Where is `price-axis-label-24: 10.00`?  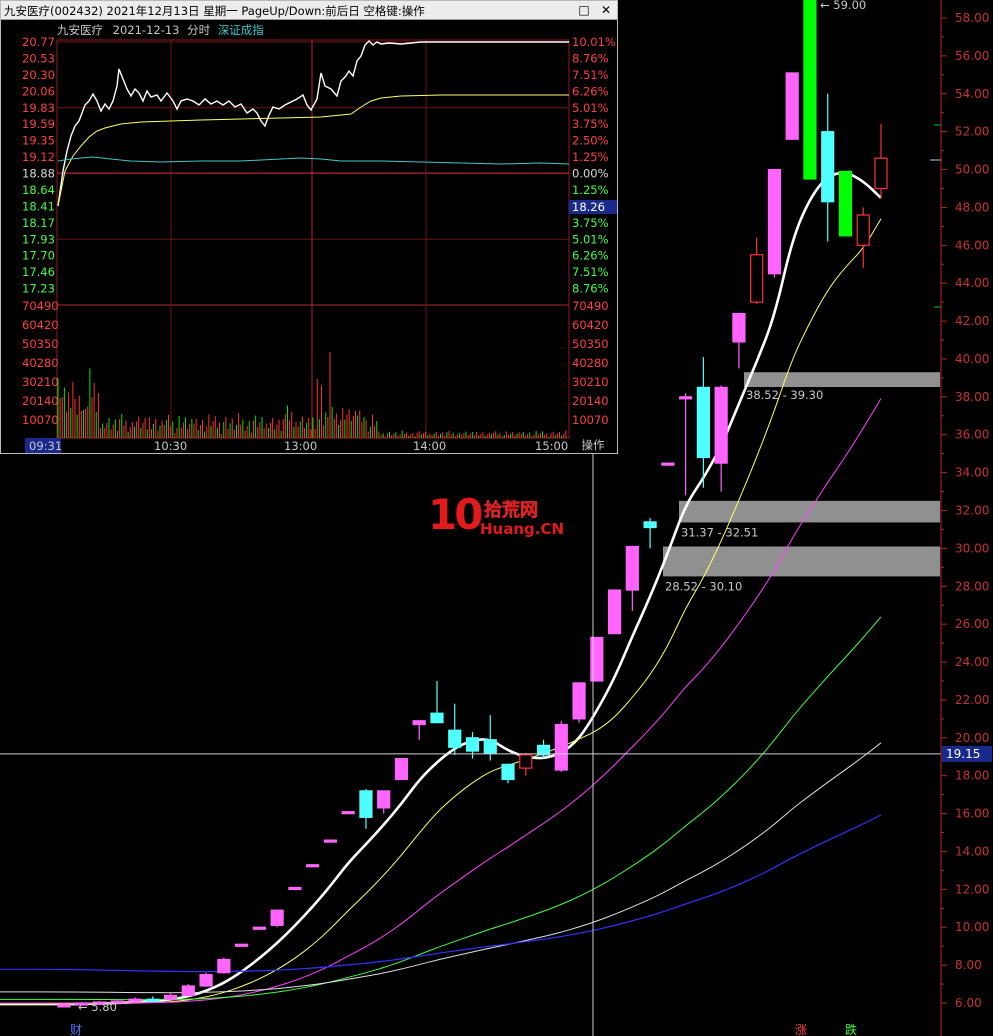 price-axis-label-24: 10.00 is located at coordinates (972, 927).